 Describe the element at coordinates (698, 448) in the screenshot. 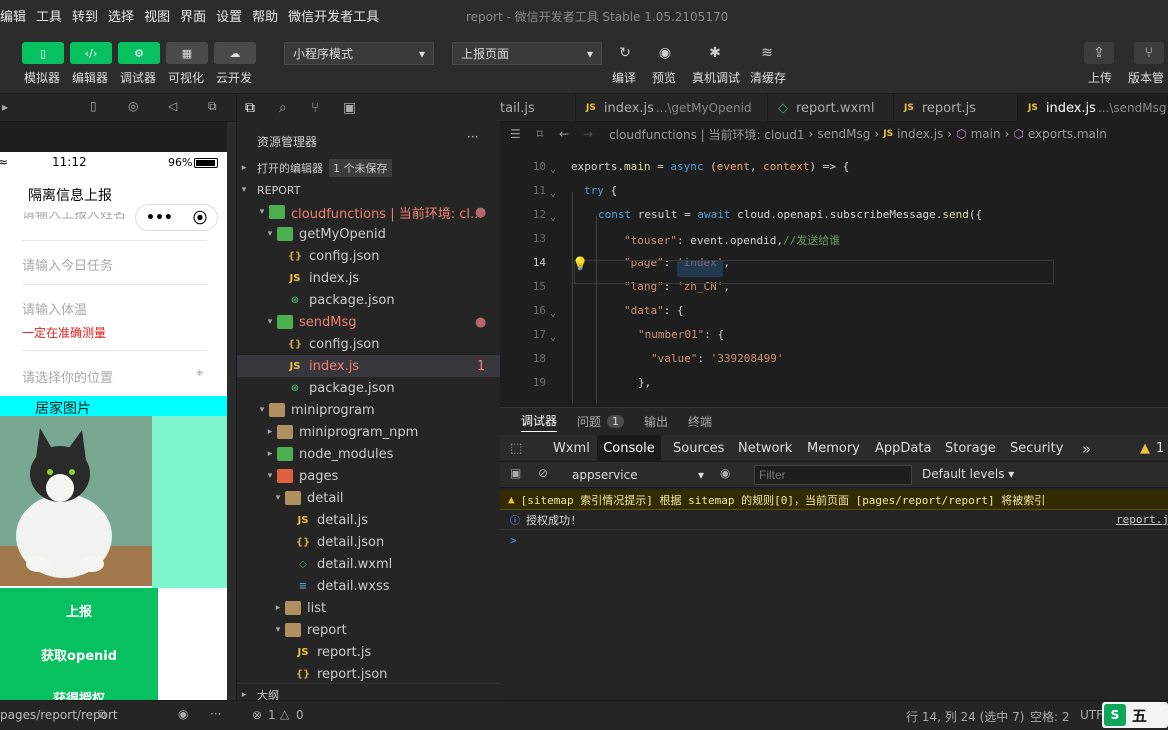

I see `tab-sources: Sources` at that location.